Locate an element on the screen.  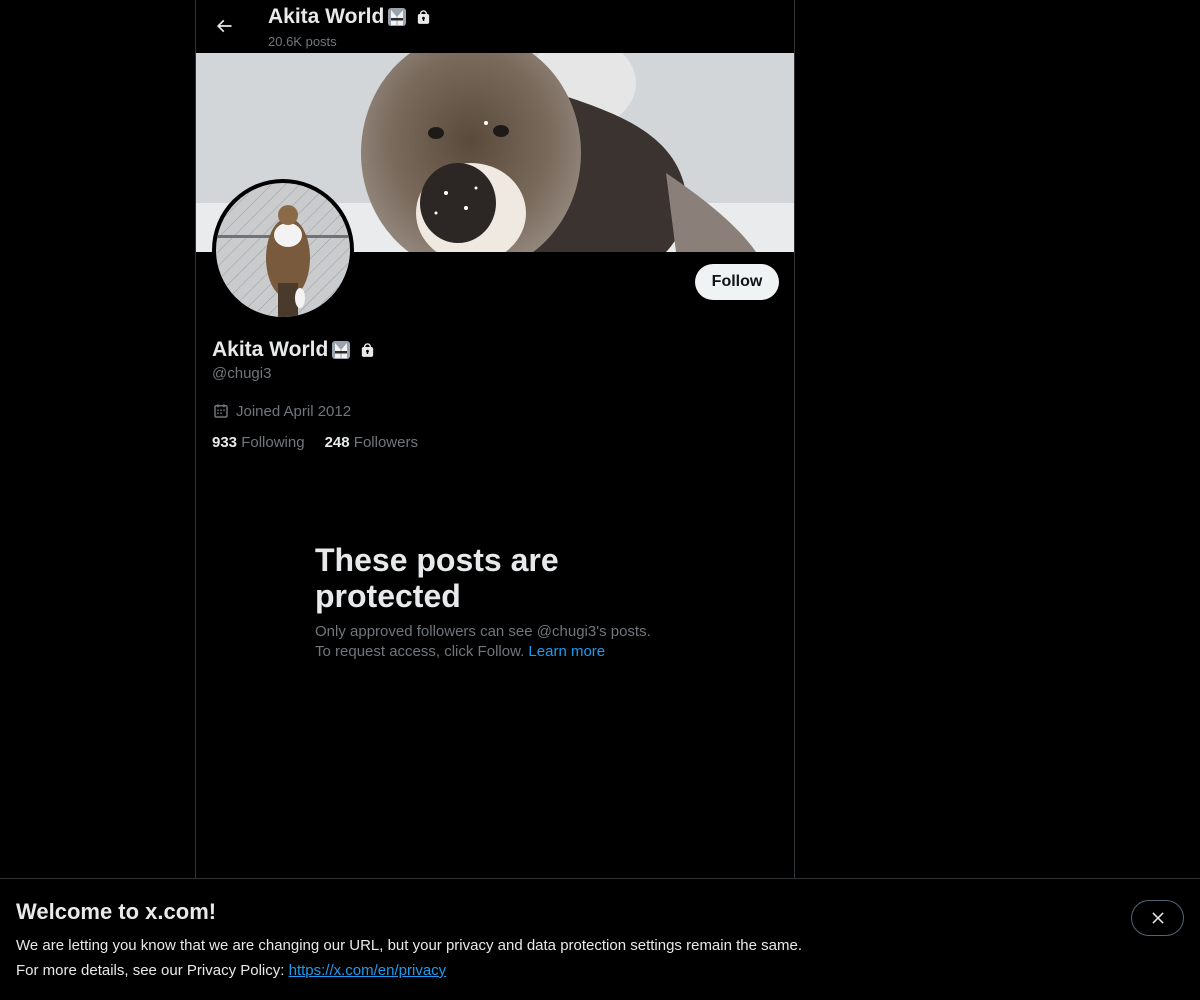
learn-more-link: Learn more is located at coordinates (566, 651).